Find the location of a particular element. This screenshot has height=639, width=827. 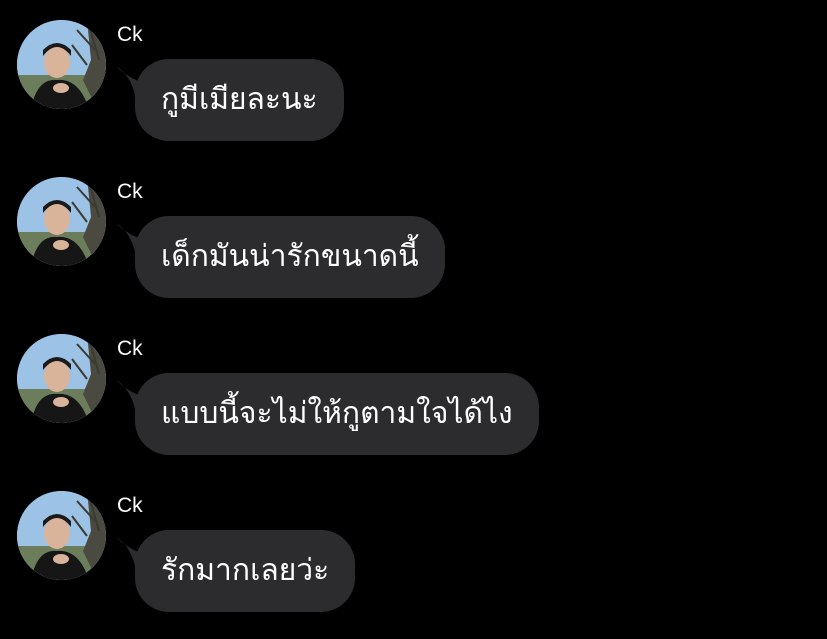

message-bubble: เด็กมันน่ารักขนาดนี้ is located at coordinates (290, 257).